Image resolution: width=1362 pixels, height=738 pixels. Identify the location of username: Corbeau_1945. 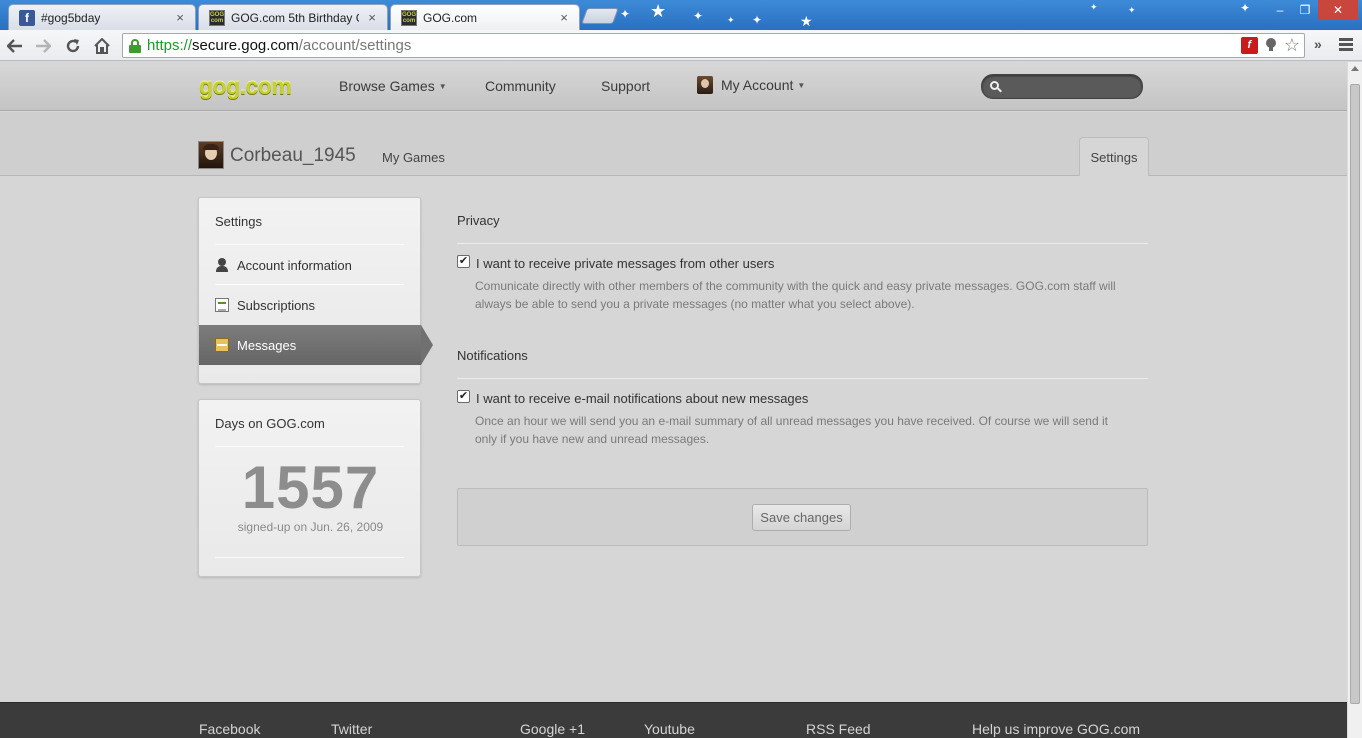
(293, 155).